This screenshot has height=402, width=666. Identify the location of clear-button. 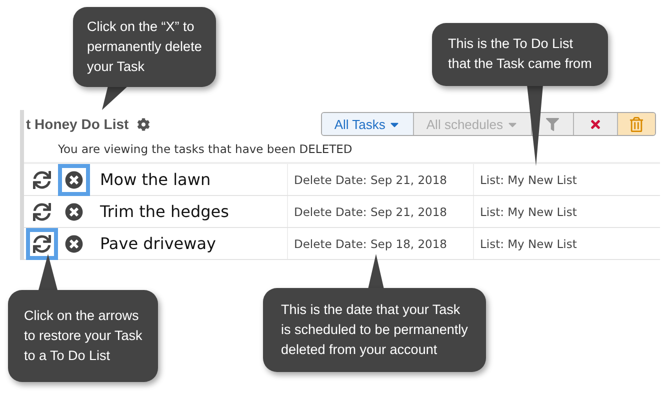
(595, 124).